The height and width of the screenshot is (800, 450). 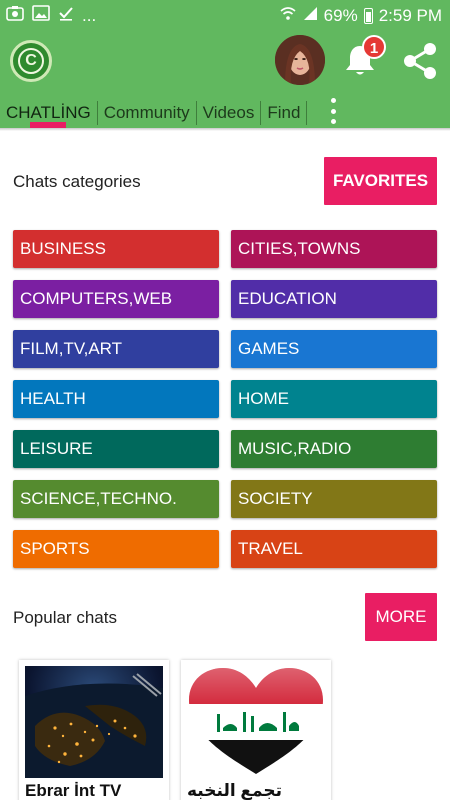 I want to click on category-film: FILM,TV,ART, so click(x=116, y=349).